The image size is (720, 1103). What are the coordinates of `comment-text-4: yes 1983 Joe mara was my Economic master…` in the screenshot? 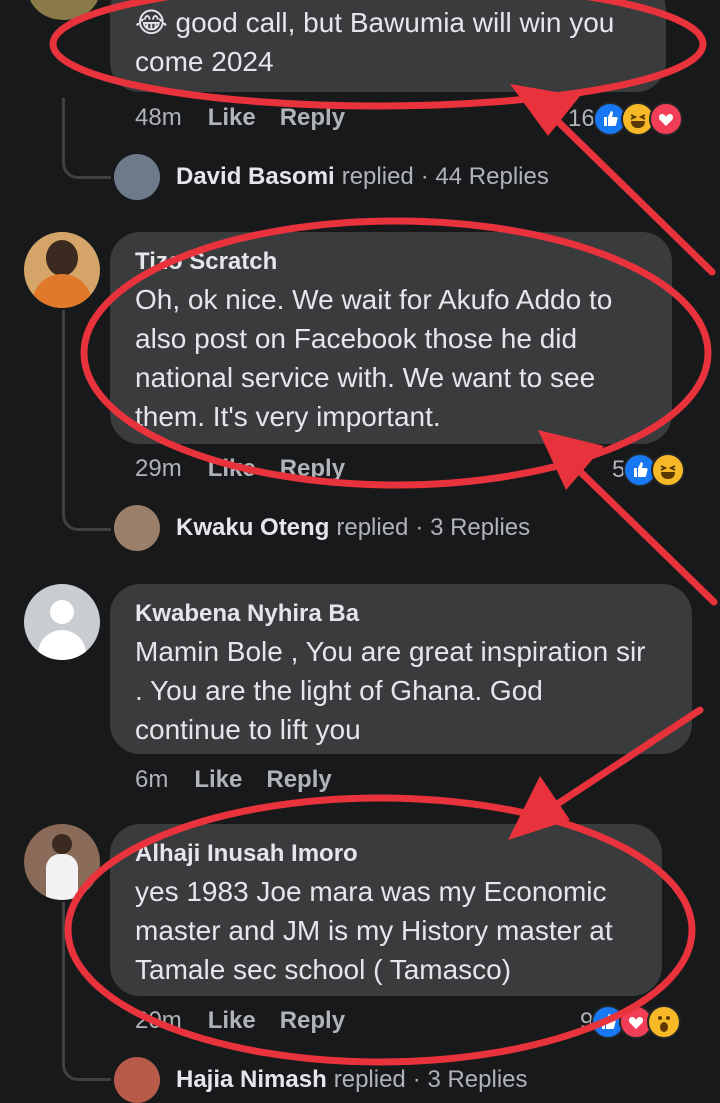 It's located at (374, 930).